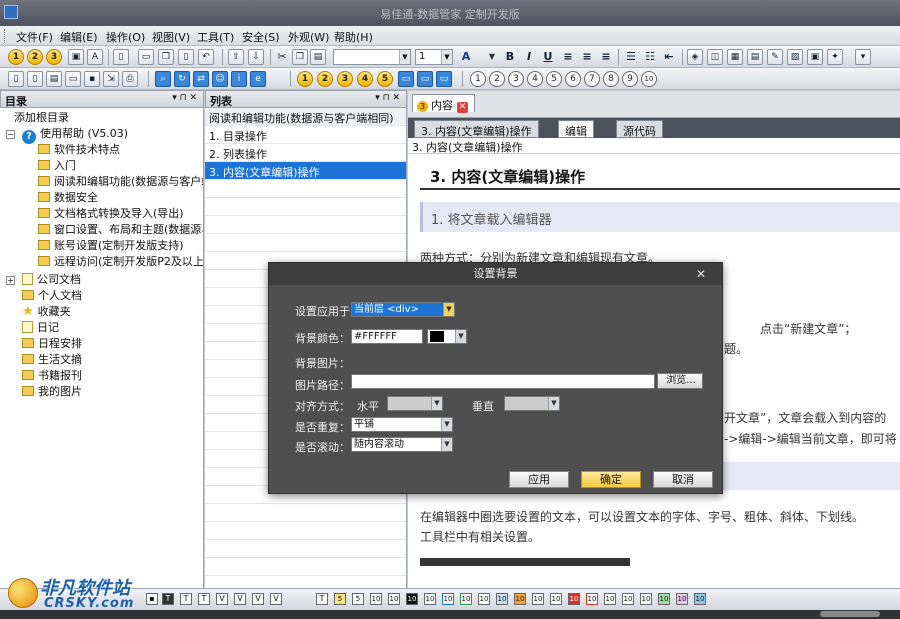  I want to click on yellow-1-icon: 1, so click(305, 79).